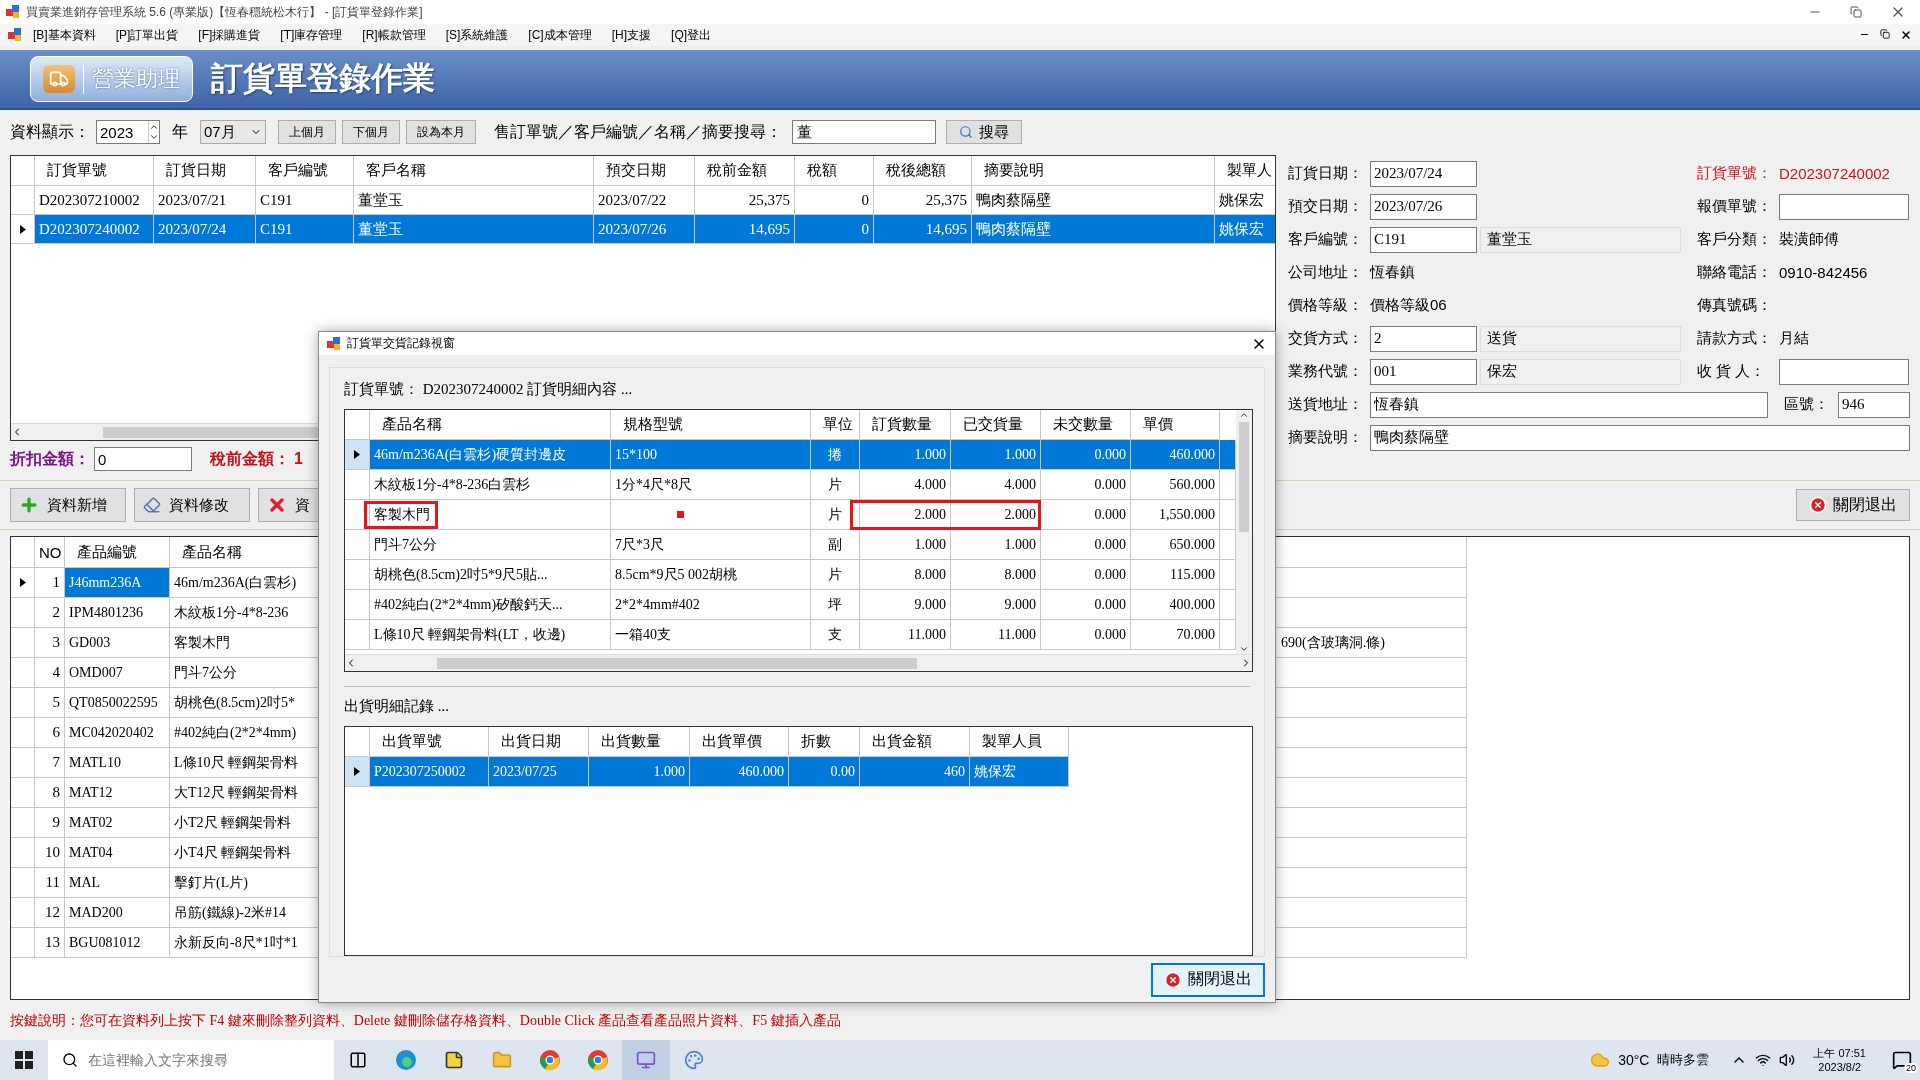 The image size is (1920, 1080). I want to click on month-button: 下個月, so click(371, 132).